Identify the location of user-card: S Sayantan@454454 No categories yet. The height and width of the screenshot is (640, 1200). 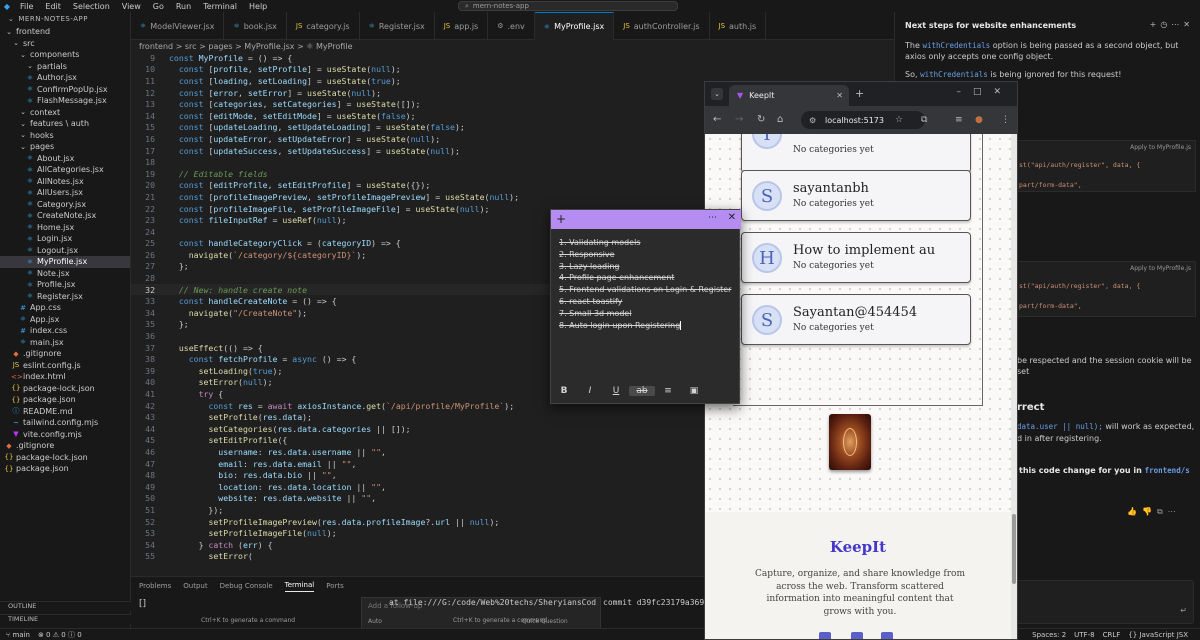
(856, 319).